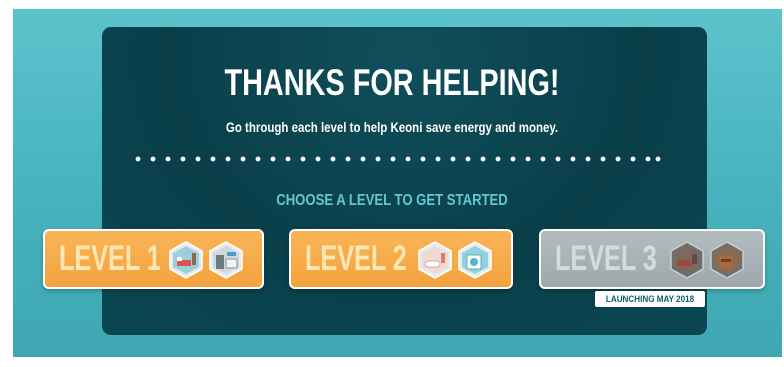 This screenshot has width=784, height=367. I want to click on level-2-label: LEVEL 2, so click(356, 258).